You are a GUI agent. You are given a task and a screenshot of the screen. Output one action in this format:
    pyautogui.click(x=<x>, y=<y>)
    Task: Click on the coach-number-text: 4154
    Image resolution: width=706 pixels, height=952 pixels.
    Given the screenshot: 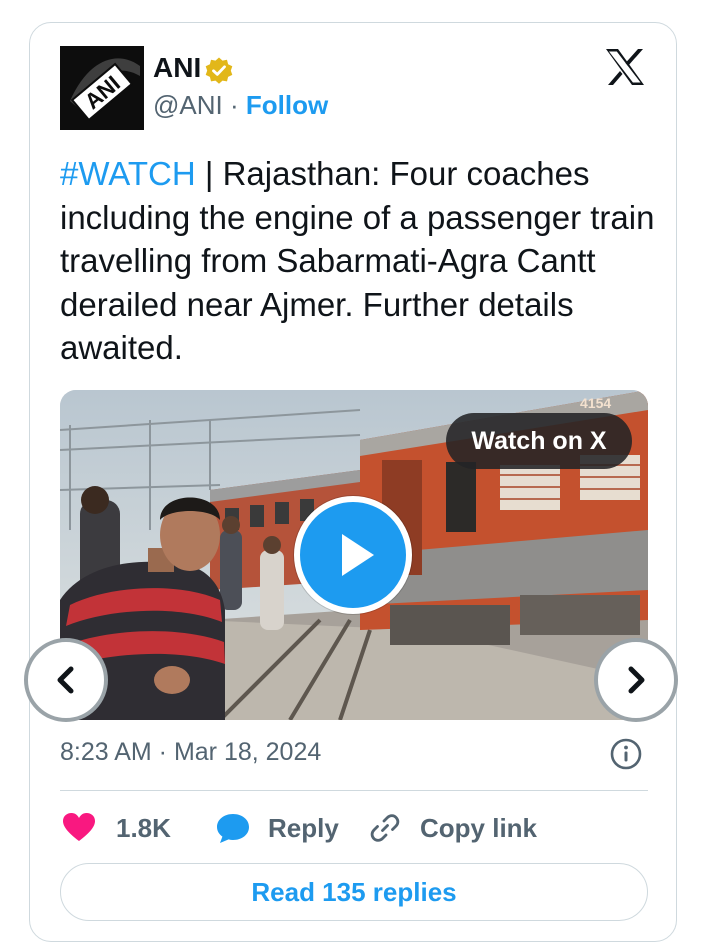 What is the action you would take?
    pyautogui.click(x=595, y=403)
    